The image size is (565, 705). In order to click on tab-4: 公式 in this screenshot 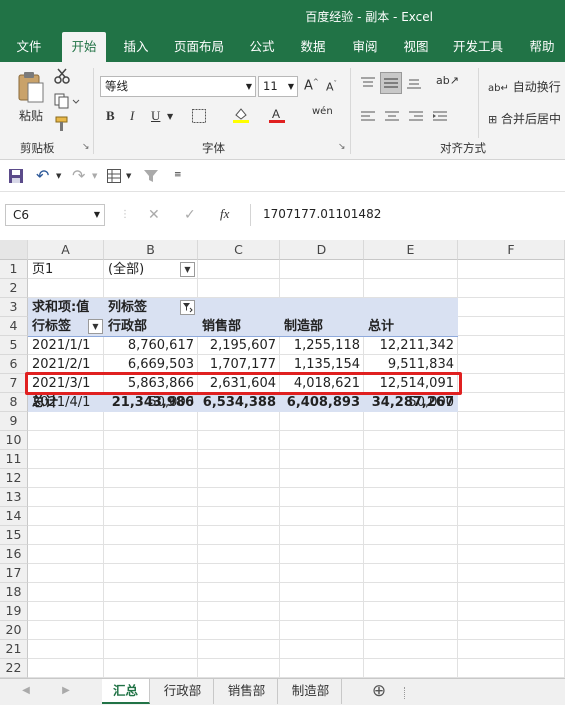, I will do `click(262, 47)`.